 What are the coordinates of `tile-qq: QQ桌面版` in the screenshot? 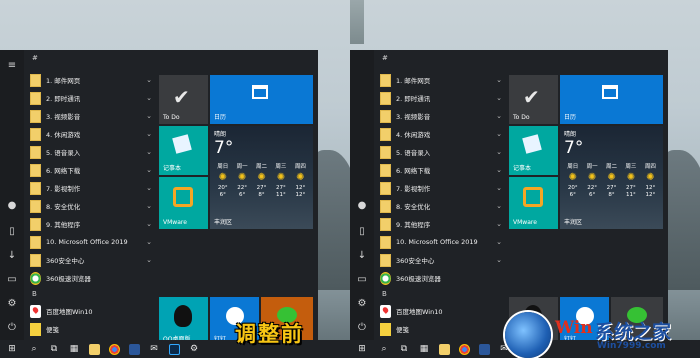 It's located at (183, 321).